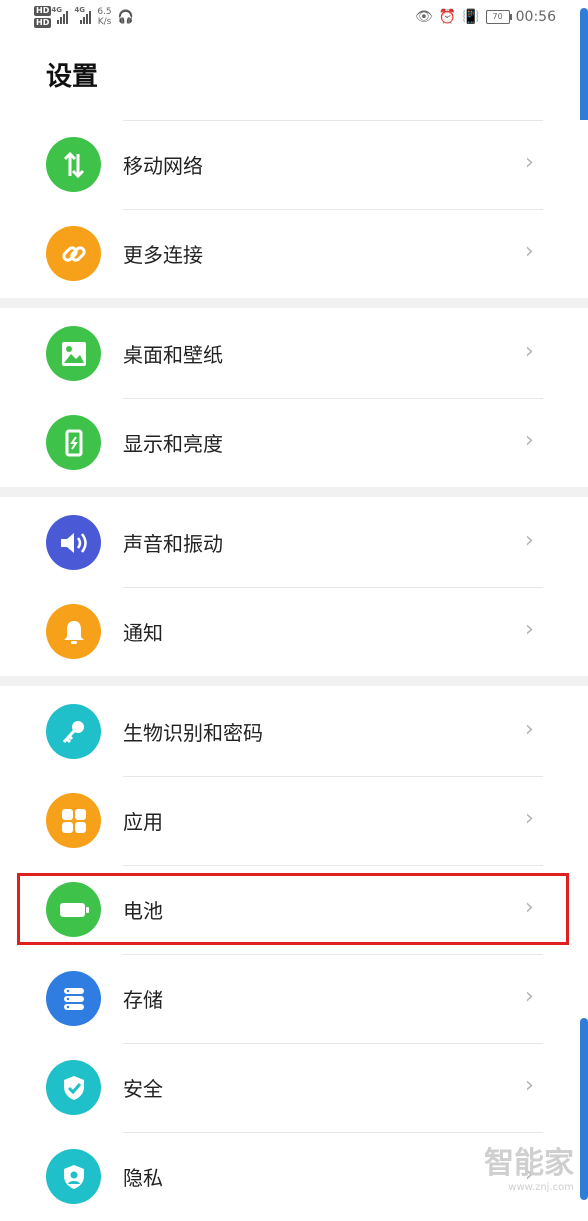 This screenshot has height=1221, width=588. I want to click on settings-item-label: 声音和振动, so click(173, 544).